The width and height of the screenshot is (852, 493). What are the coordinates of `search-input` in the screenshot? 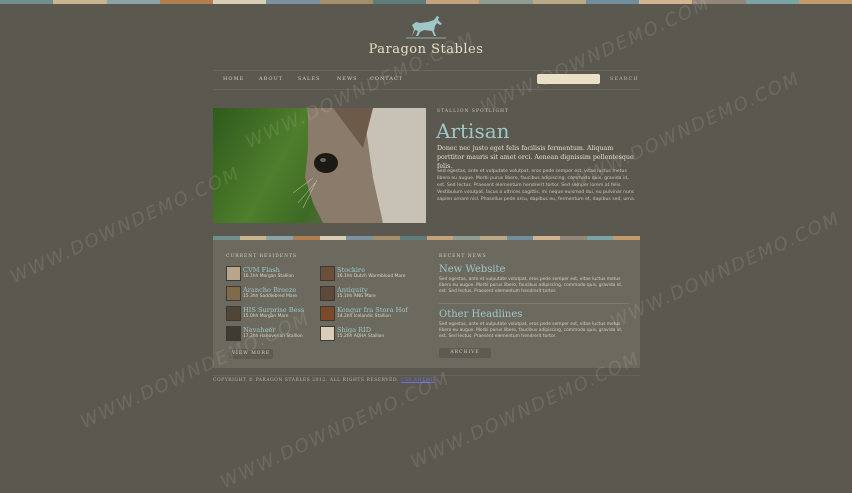 It's located at (568, 79).